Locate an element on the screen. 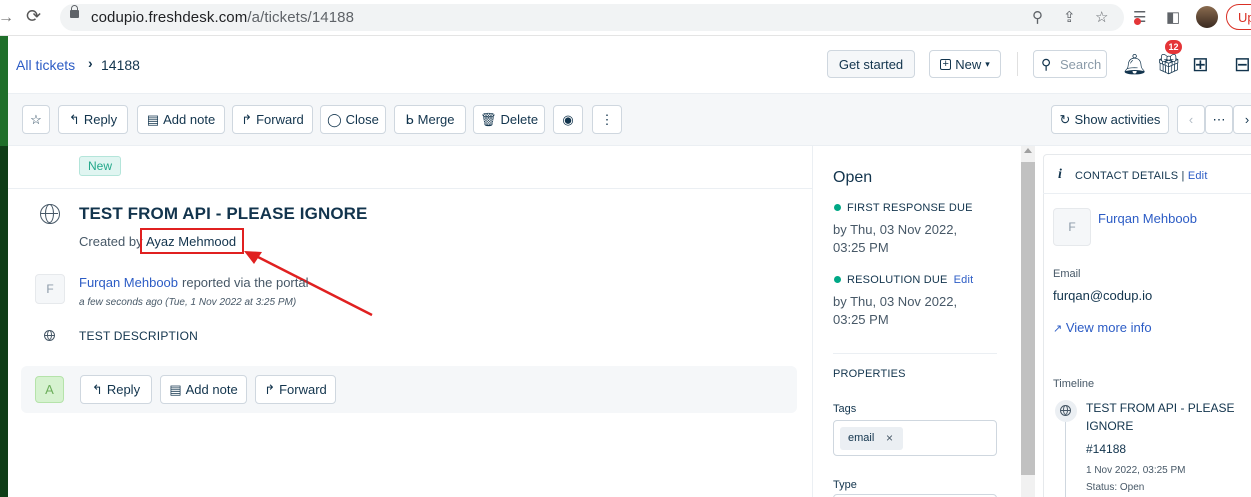 The image size is (1251, 497). timeline-ticket-title: TEST FROM API - PLEASE IGNORE is located at coordinates (1166, 417).